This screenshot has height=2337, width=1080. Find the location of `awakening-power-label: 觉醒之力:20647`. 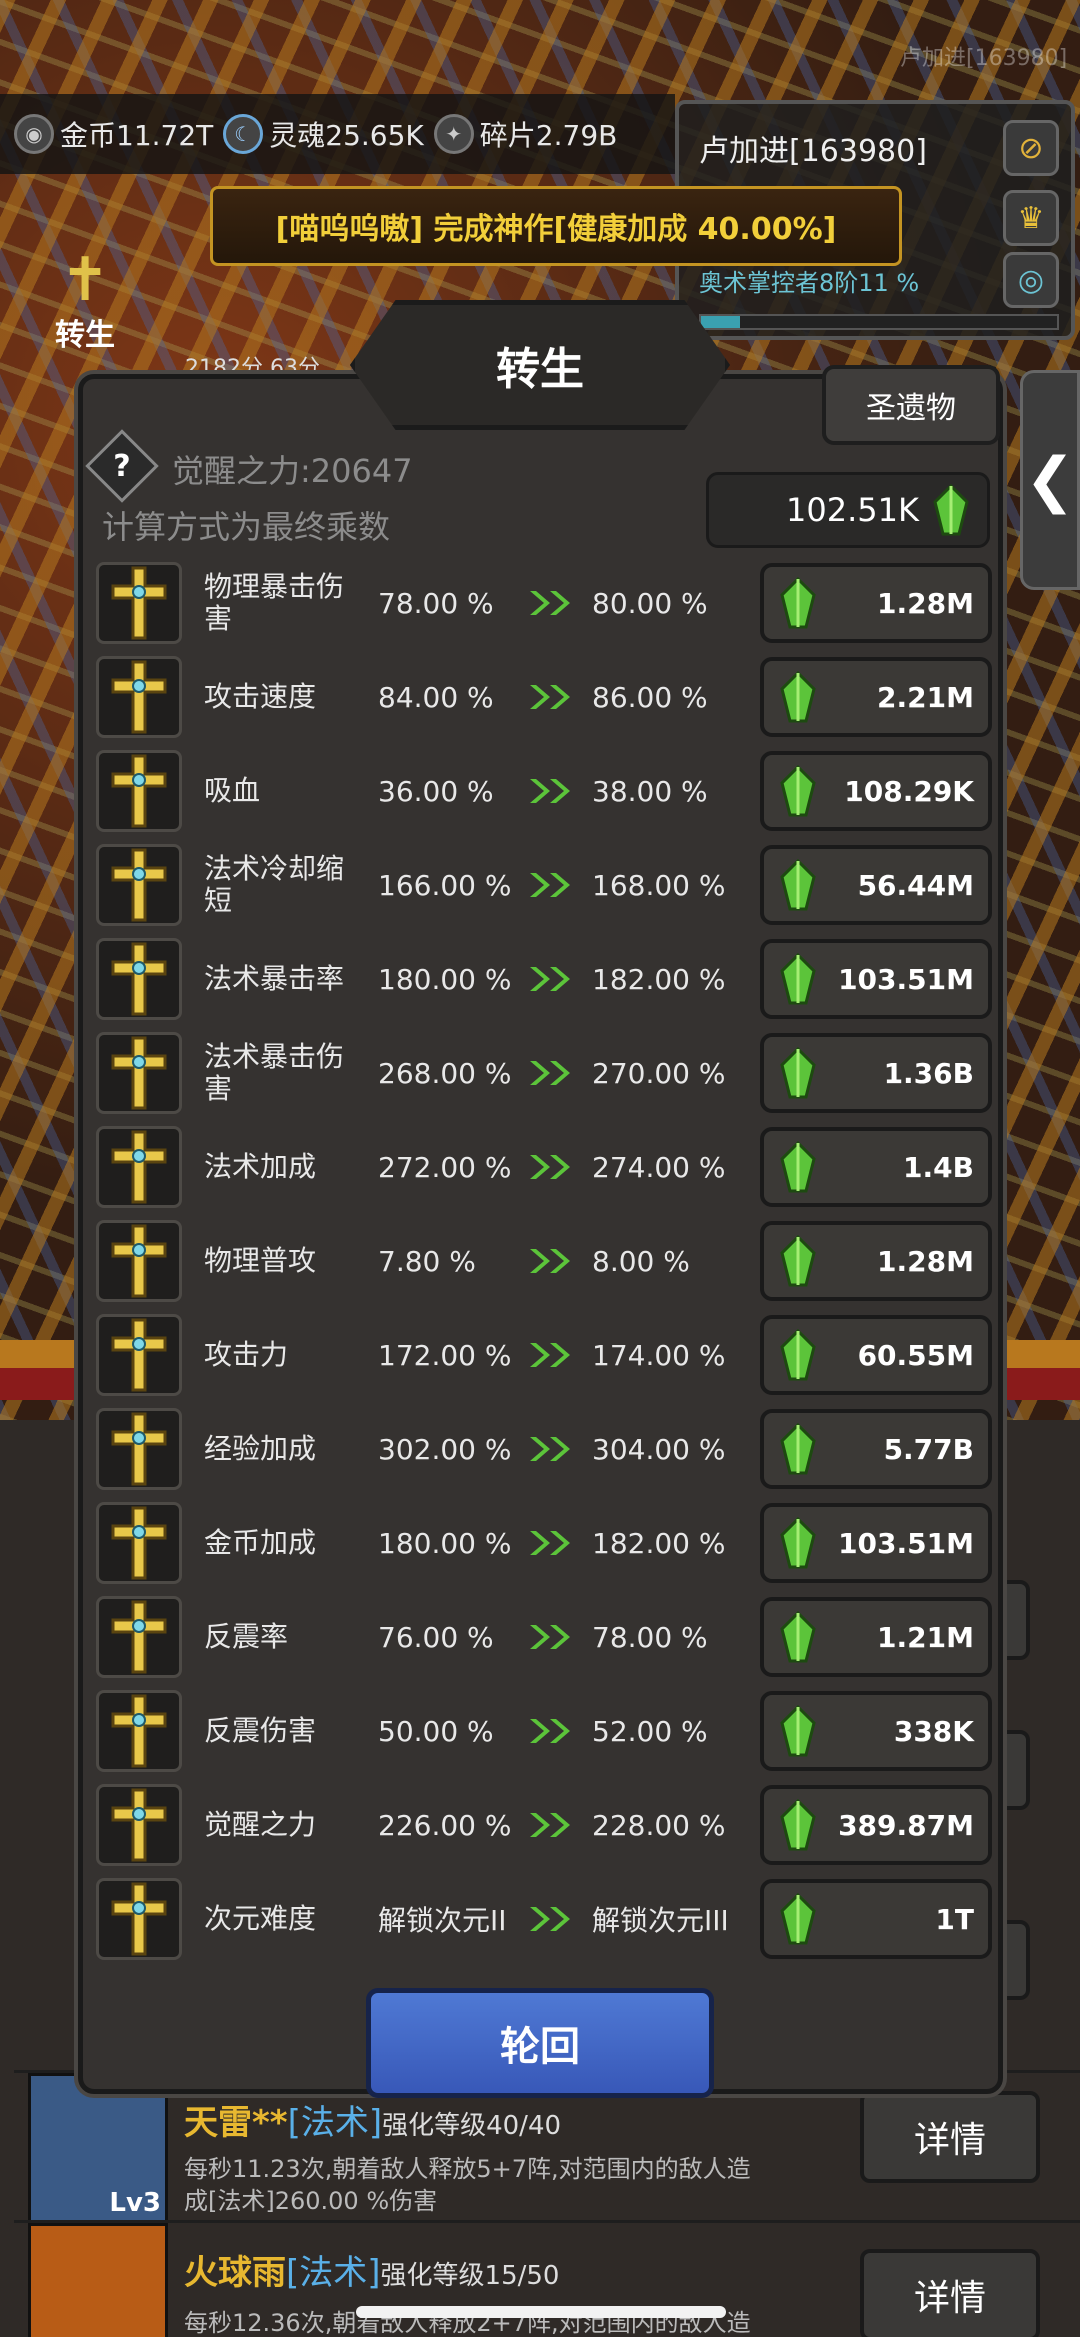

awakening-power-label: 觉醒之力:20647 is located at coordinates (292, 471).